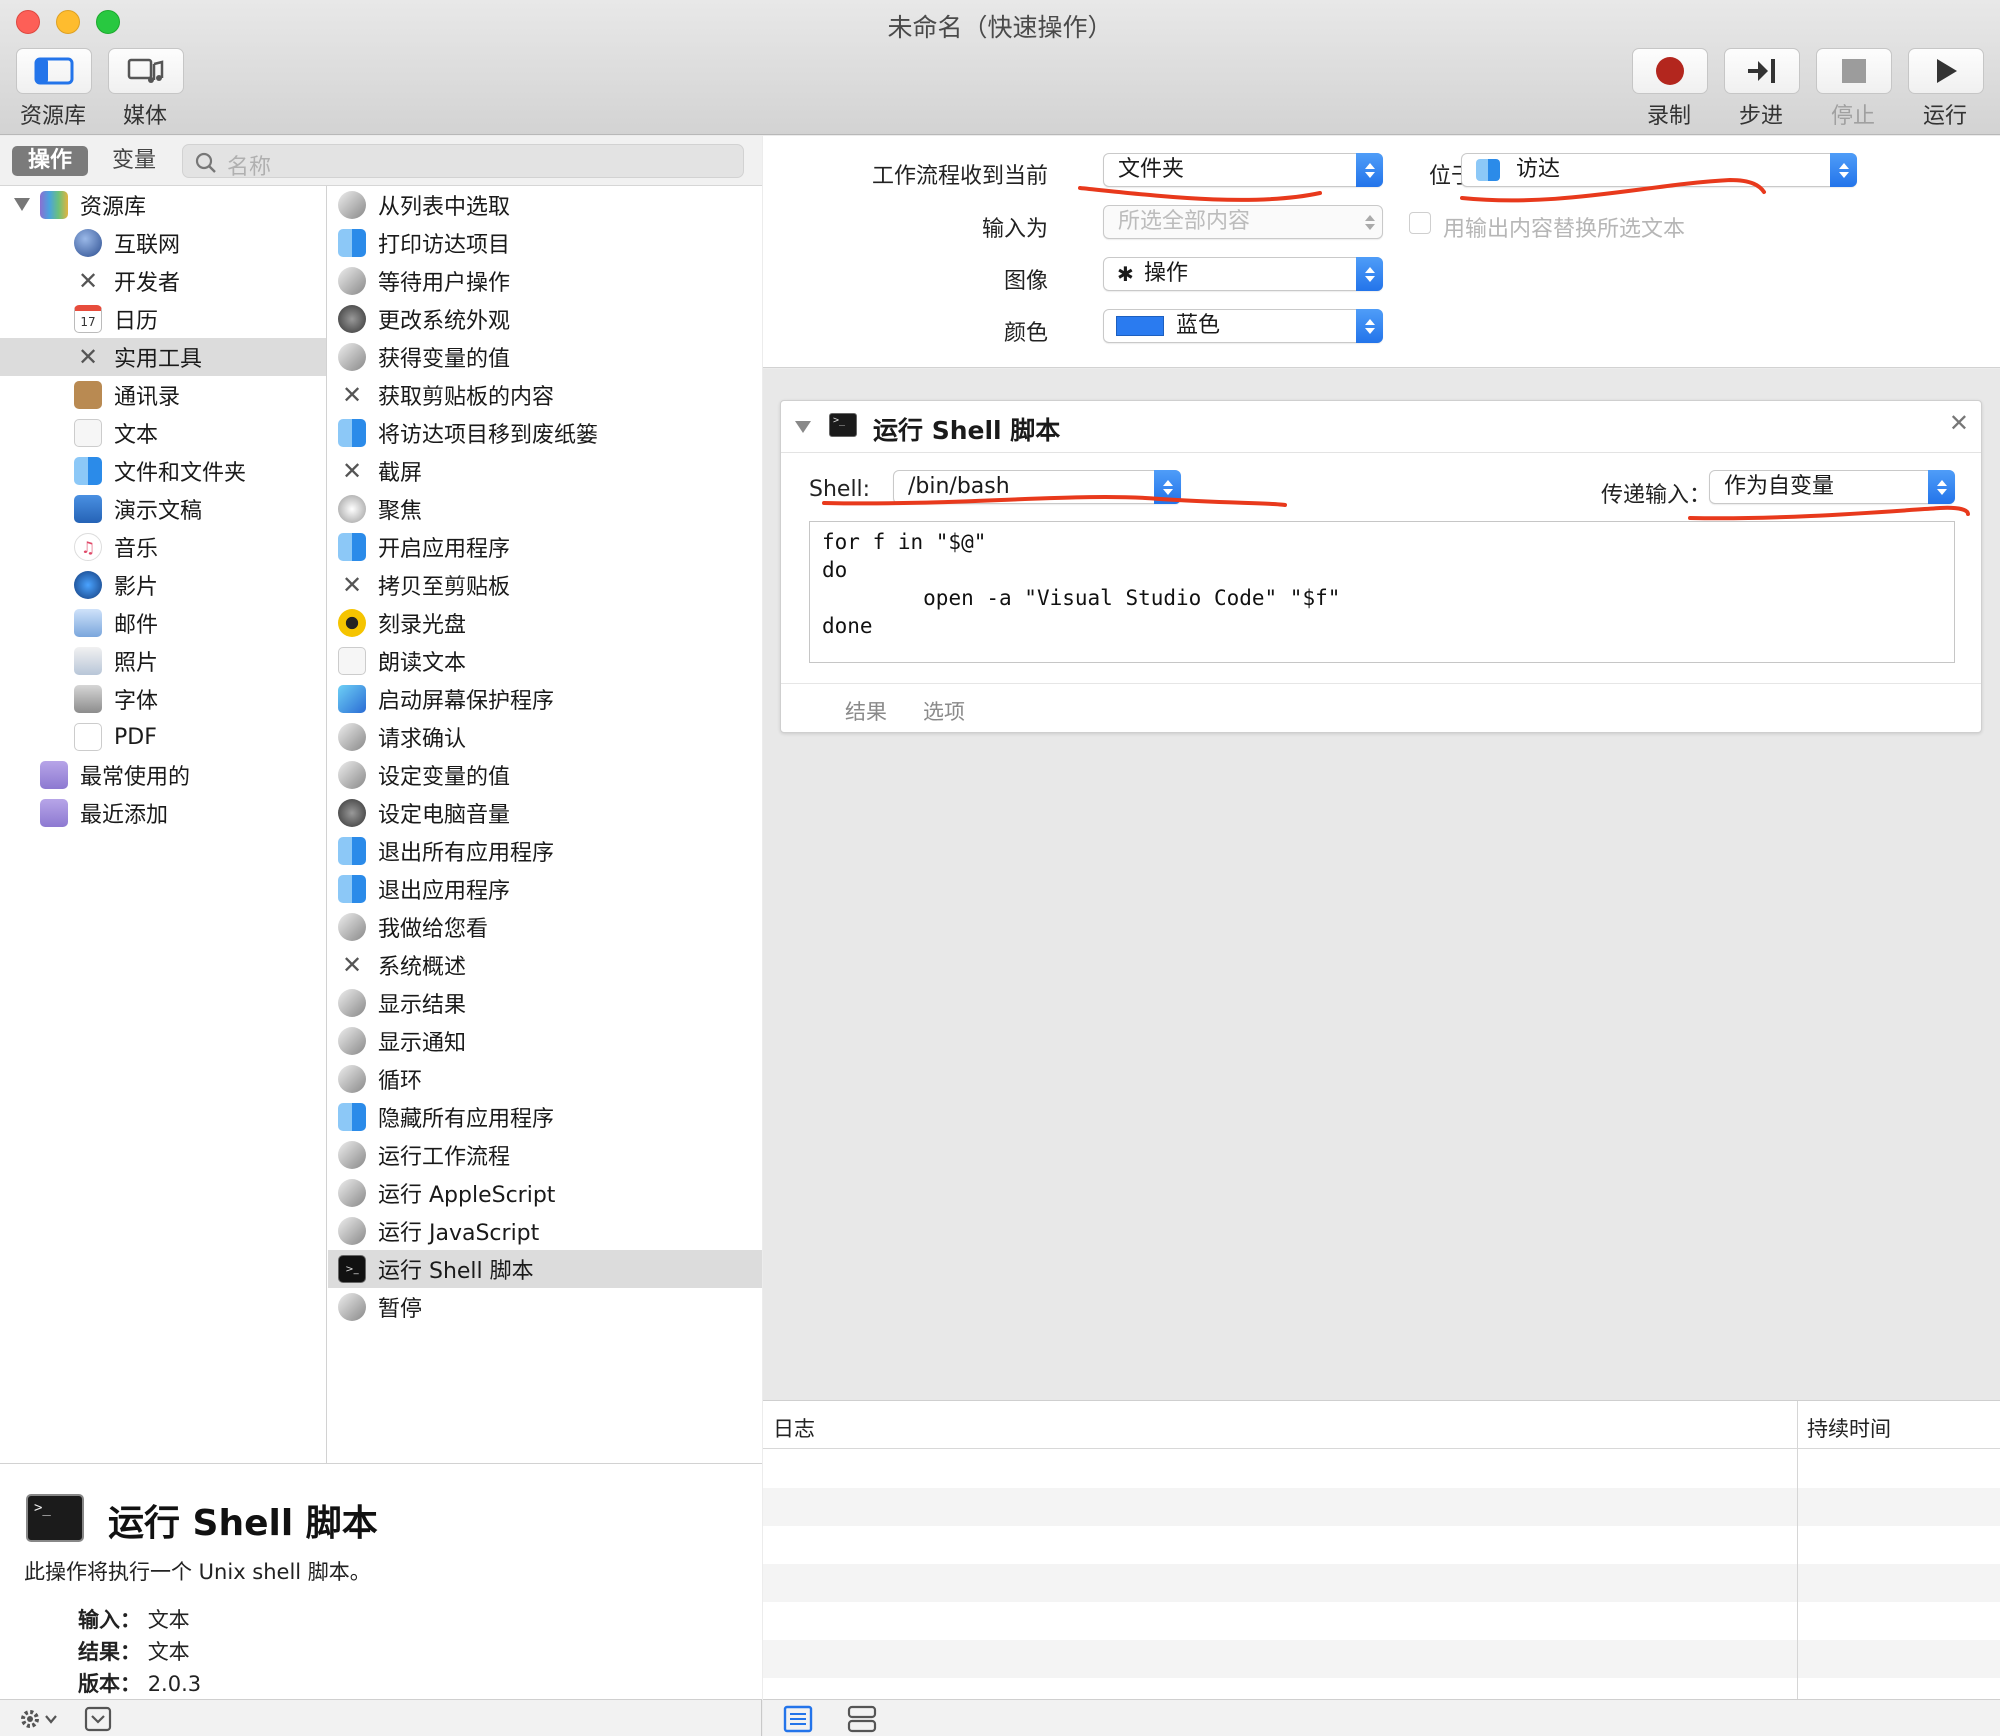 The height and width of the screenshot is (1736, 2000). I want to click on smart-group-item-0: 最常使用的, so click(163, 775).